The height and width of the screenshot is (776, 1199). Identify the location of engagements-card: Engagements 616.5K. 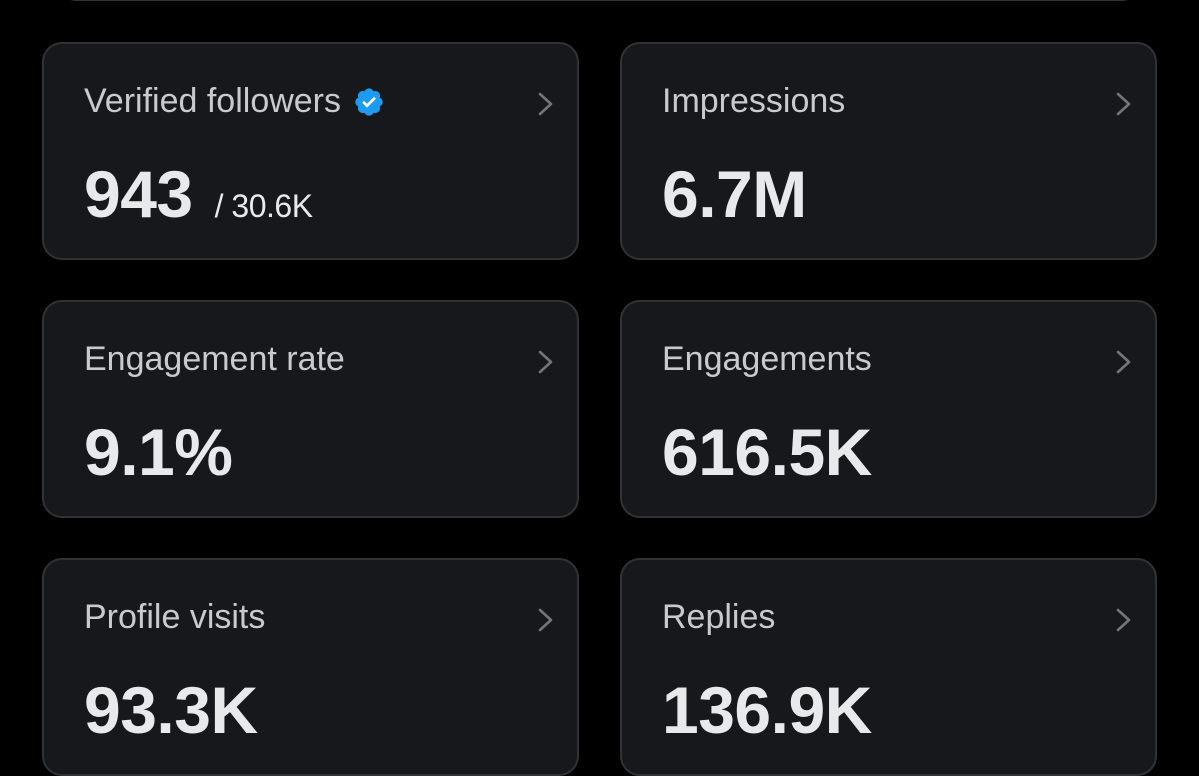
(888, 409).